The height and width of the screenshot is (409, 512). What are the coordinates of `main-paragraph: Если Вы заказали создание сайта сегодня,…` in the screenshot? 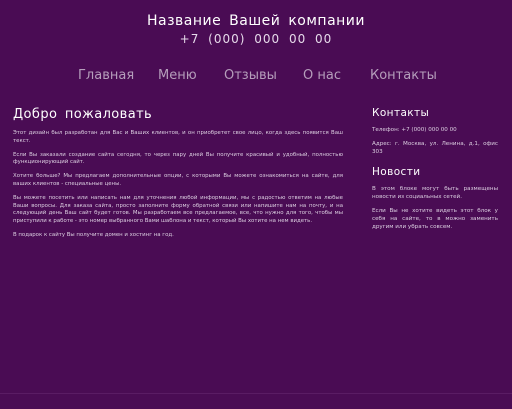 It's located at (178, 158).